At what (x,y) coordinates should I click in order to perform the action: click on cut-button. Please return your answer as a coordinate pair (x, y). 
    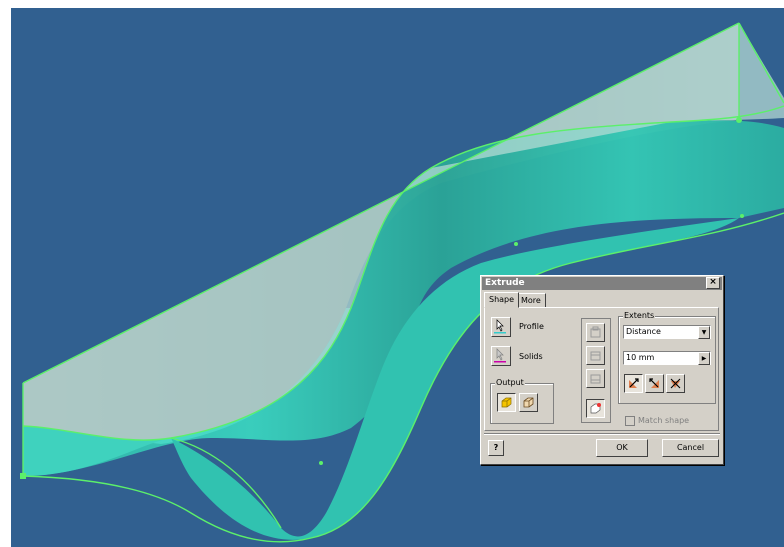
    Looking at the image, I should click on (595, 355).